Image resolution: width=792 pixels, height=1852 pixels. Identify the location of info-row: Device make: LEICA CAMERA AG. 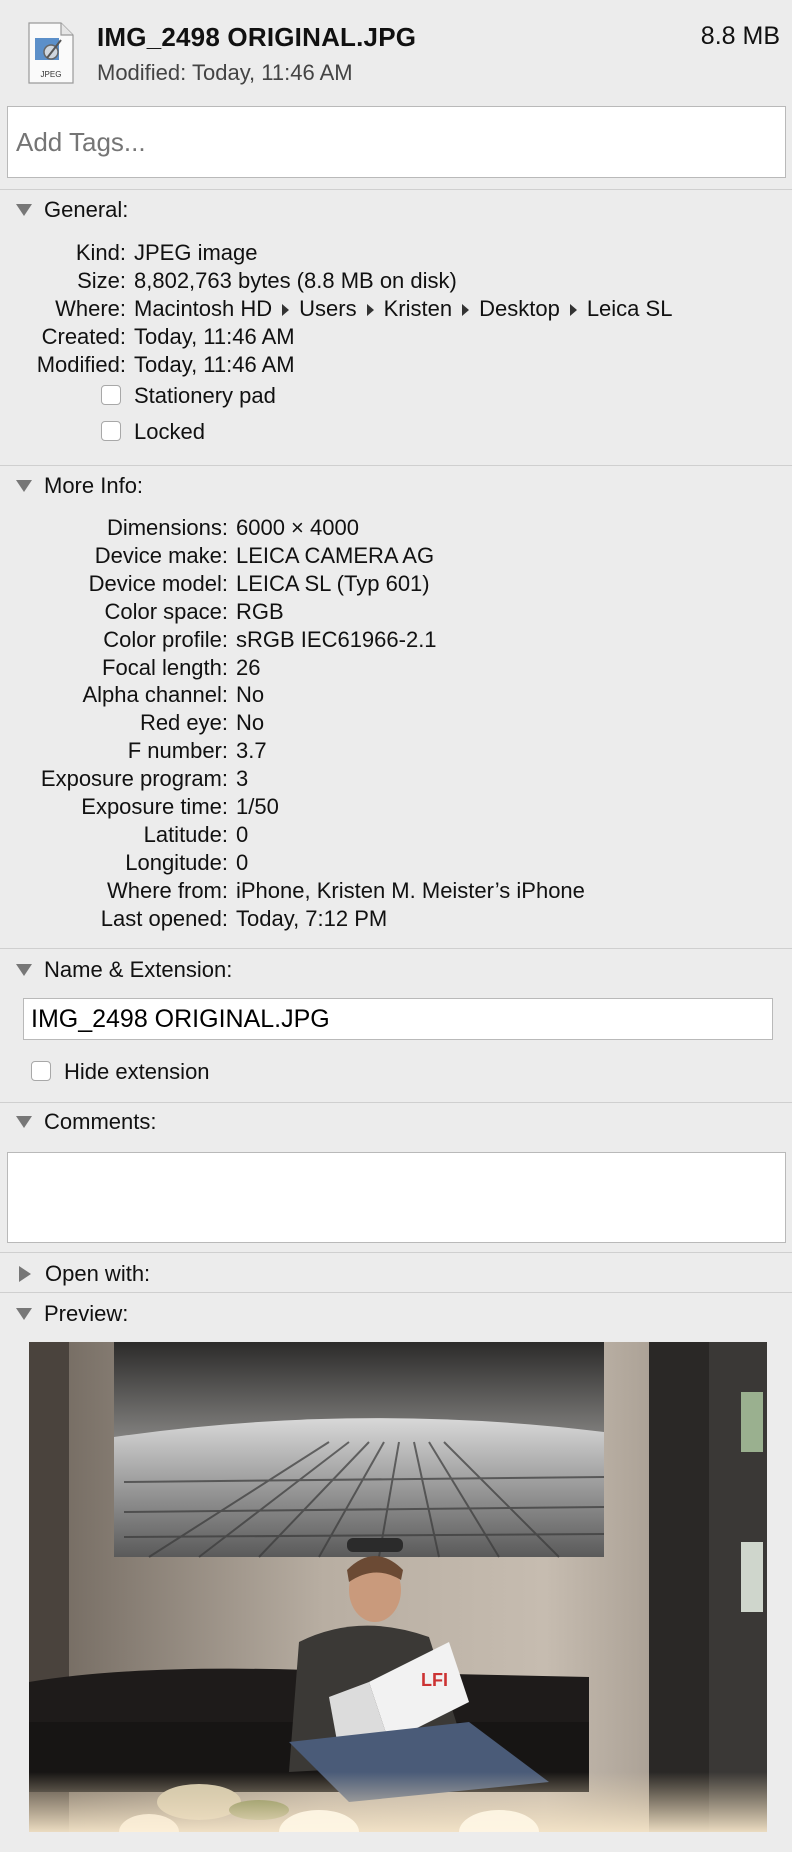
(396, 556).